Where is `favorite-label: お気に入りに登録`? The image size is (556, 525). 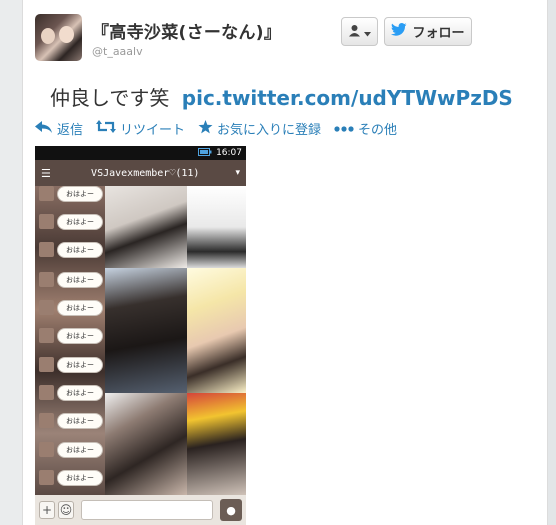 favorite-label: お気に入りに登録 is located at coordinates (269, 130).